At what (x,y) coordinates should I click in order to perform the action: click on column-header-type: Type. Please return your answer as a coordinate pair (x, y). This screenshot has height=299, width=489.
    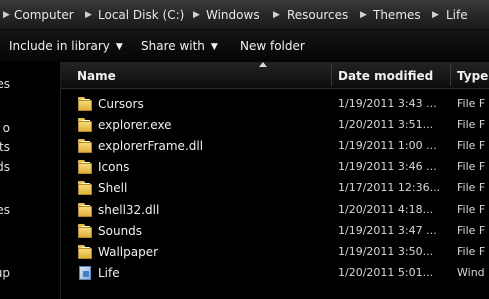
    Looking at the image, I should click on (472, 76).